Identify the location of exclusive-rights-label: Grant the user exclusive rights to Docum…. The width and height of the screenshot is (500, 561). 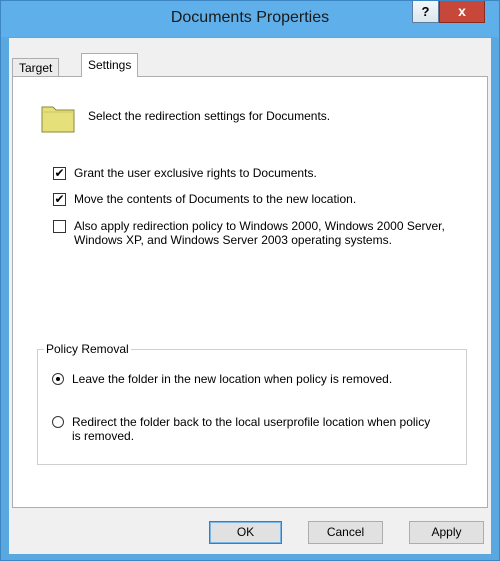
(195, 173).